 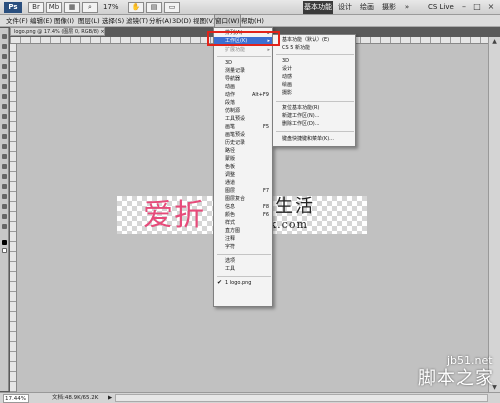 I want to click on zoom-tool-icon, so click(x=4, y=226).